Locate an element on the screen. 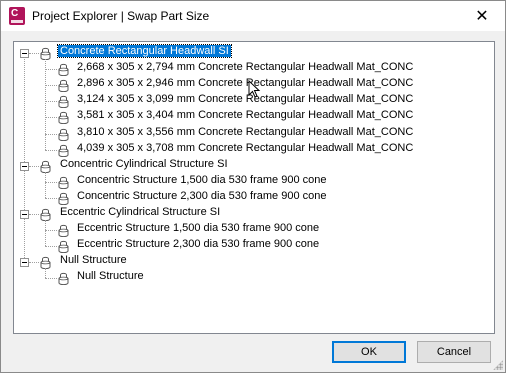 The image size is (506, 373). tree-item-label: Null Structure is located at coordinates (110, 276).